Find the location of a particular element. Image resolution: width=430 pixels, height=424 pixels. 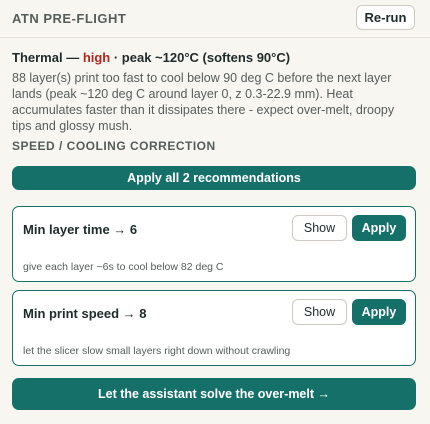

apply-all-button: Apply all 2 recommendations is located at coordinates (214, 178).